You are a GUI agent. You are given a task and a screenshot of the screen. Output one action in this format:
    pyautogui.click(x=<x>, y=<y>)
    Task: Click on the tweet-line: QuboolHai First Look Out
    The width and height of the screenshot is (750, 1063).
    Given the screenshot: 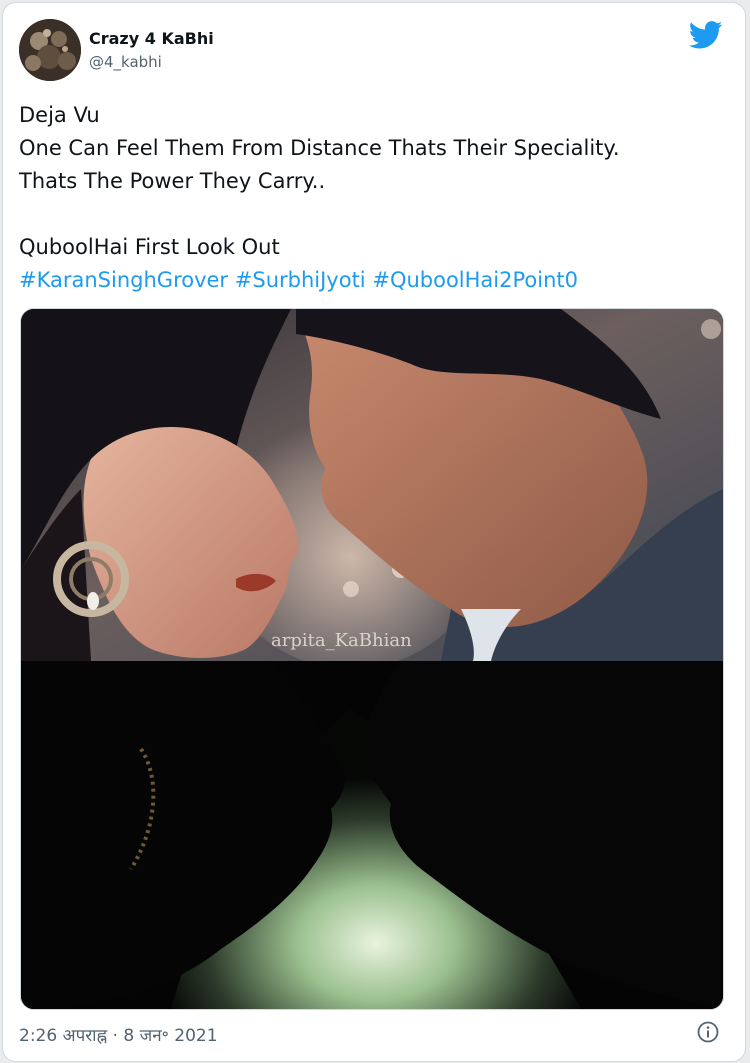 What is the action you would take?
    pyautogui.click(x=149, y=247)
    